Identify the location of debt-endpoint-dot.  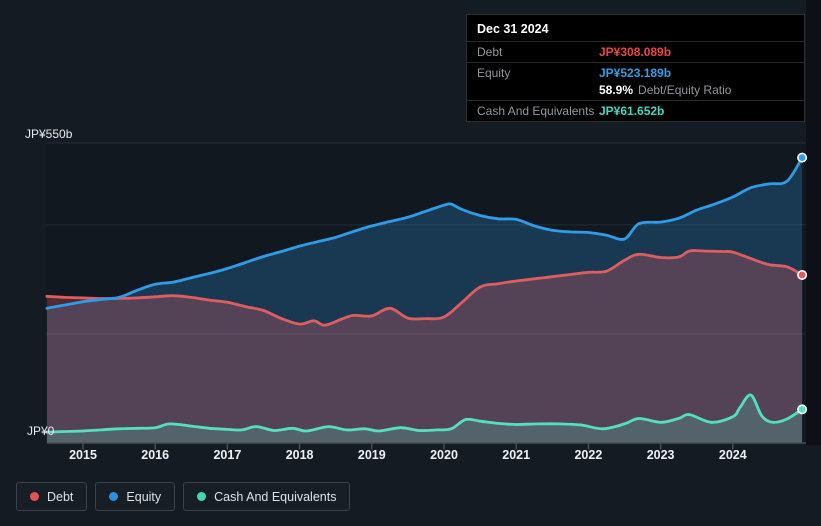
(802, 274).